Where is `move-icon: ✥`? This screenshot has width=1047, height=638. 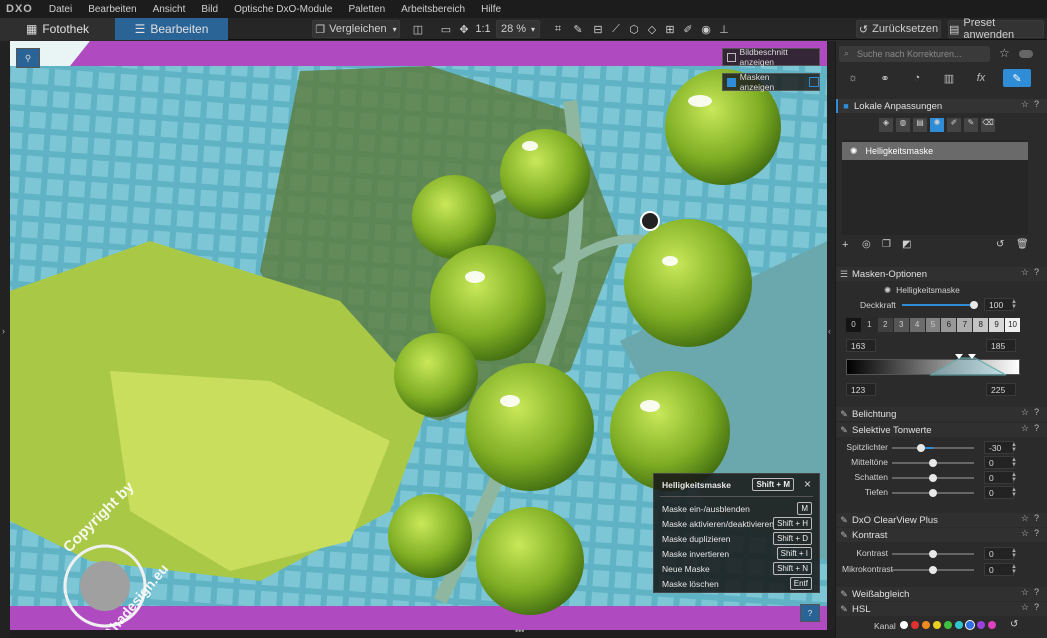
move-icon: ✥ is located at coordinates (464, 29).